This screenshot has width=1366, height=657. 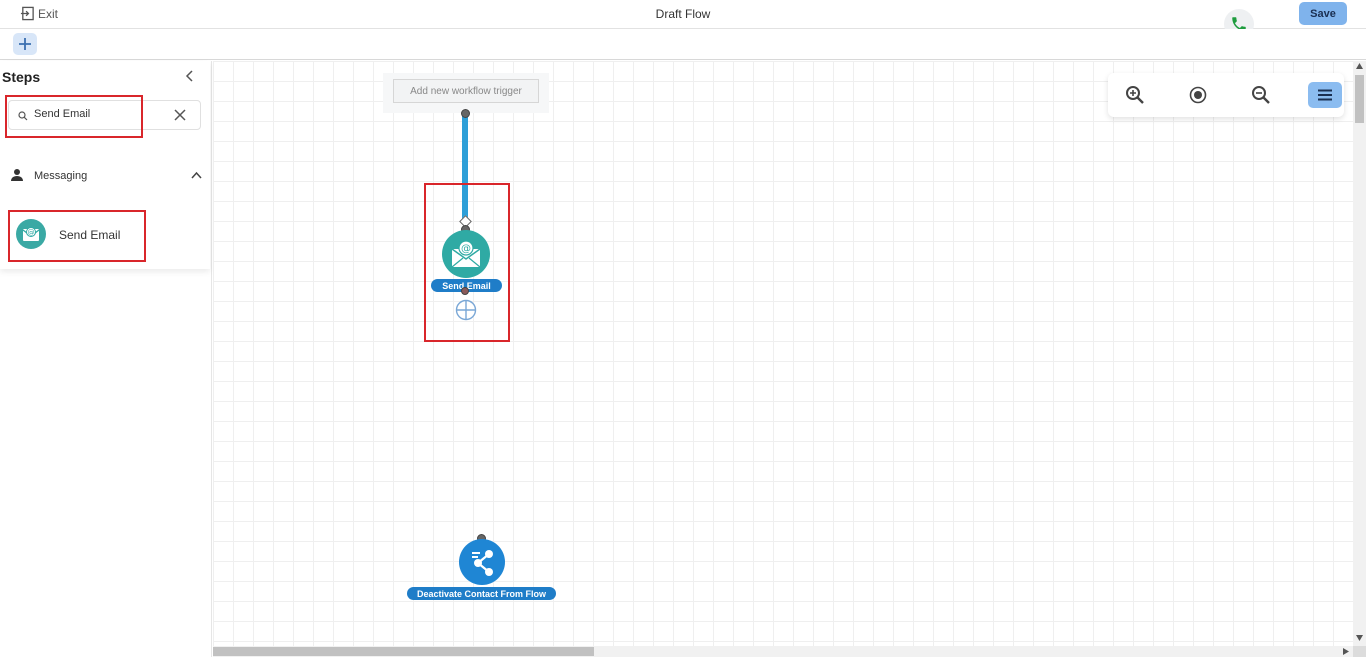 What do you see at coordinates (1359, 99) in the screenshot?
I see `vertical-scroll-thumb` at bounding box center [1359, 99].